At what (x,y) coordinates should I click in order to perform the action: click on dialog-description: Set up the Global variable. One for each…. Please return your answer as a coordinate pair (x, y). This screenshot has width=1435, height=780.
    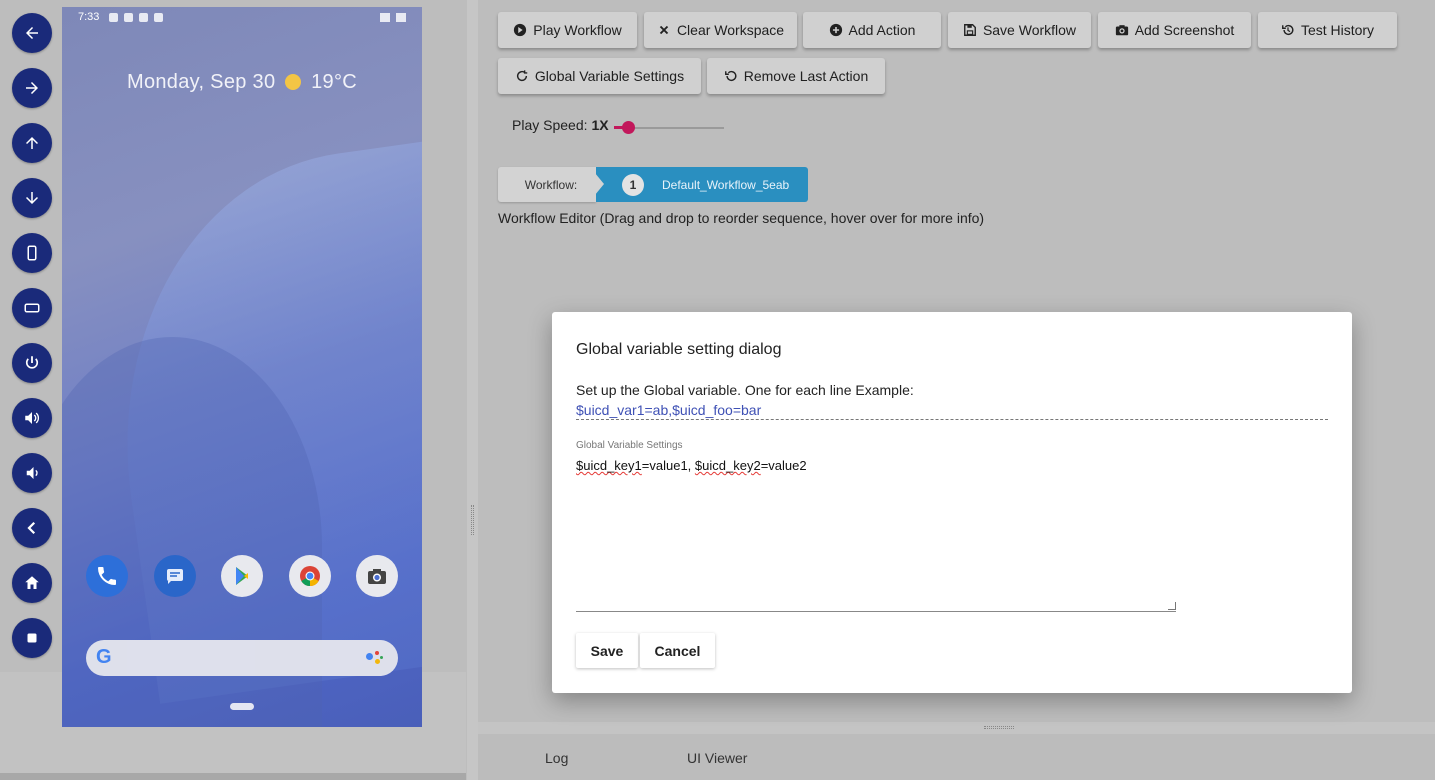
    Looking at the image, I should click on (745, 390).